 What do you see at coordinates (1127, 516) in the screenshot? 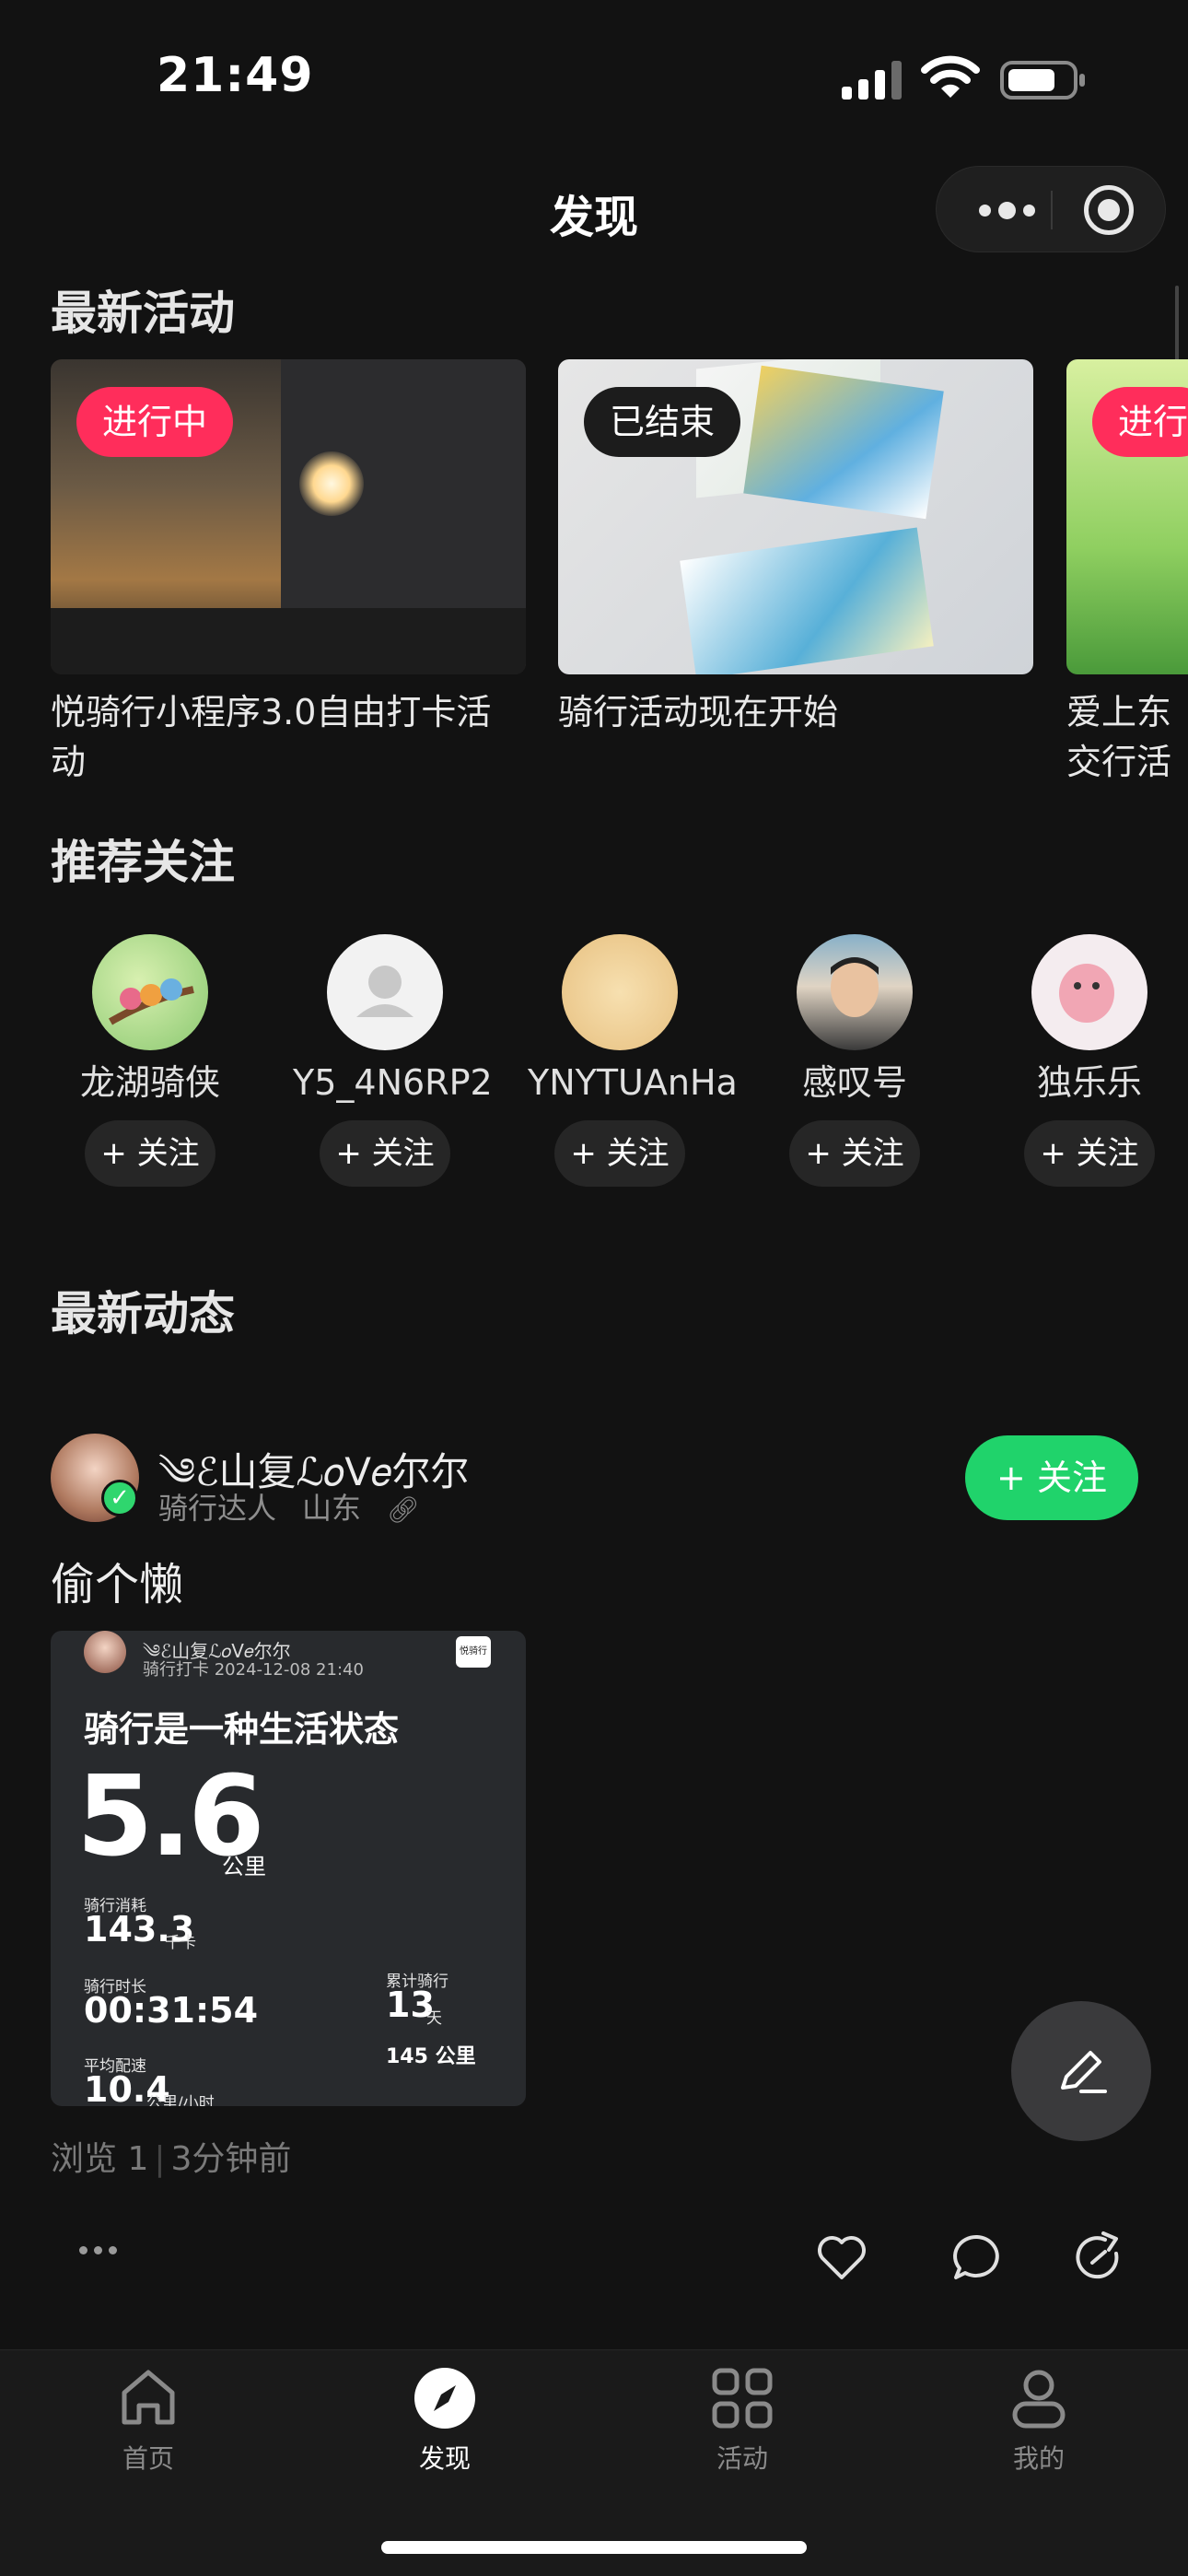
I see `activity-image: 进行` at bounding box center [1127, 516].